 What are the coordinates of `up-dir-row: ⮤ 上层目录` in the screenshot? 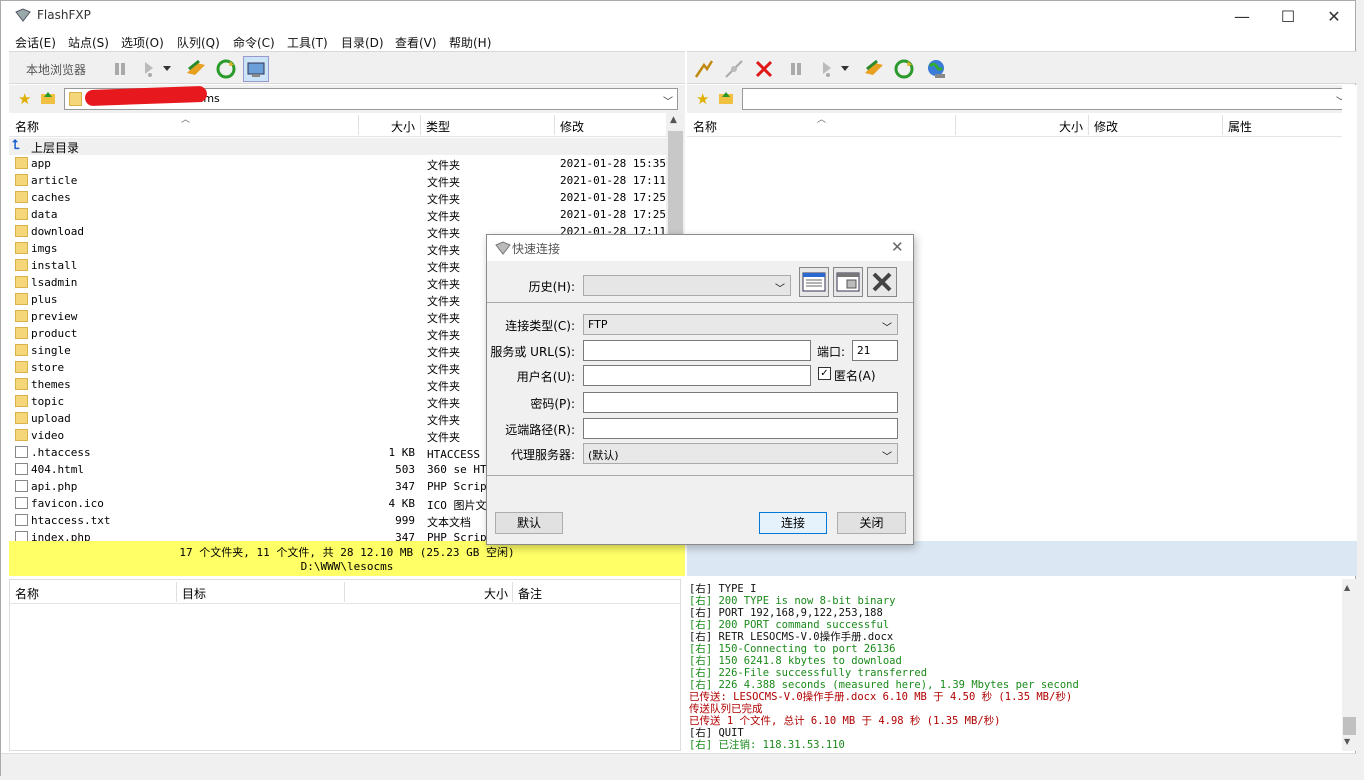 It's located at (337, 146).